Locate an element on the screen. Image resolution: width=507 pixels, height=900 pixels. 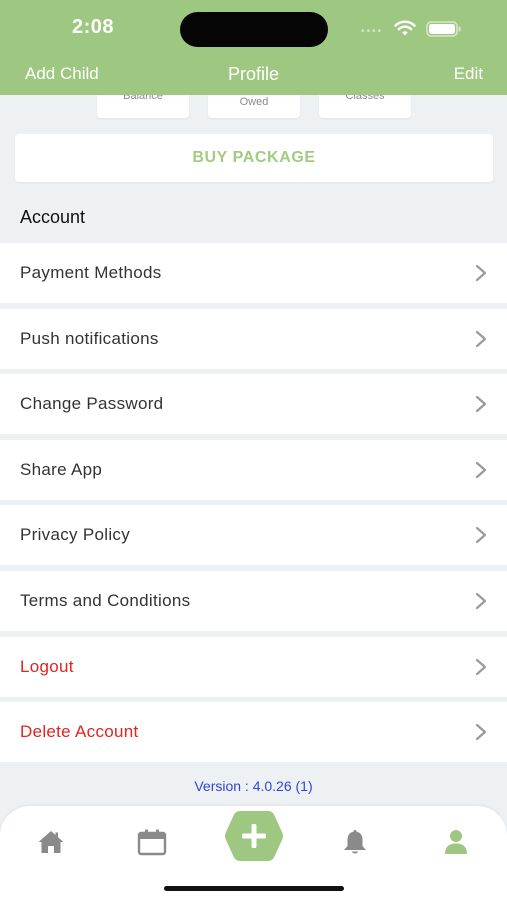
user-icon is located at coordinates (456, 842).